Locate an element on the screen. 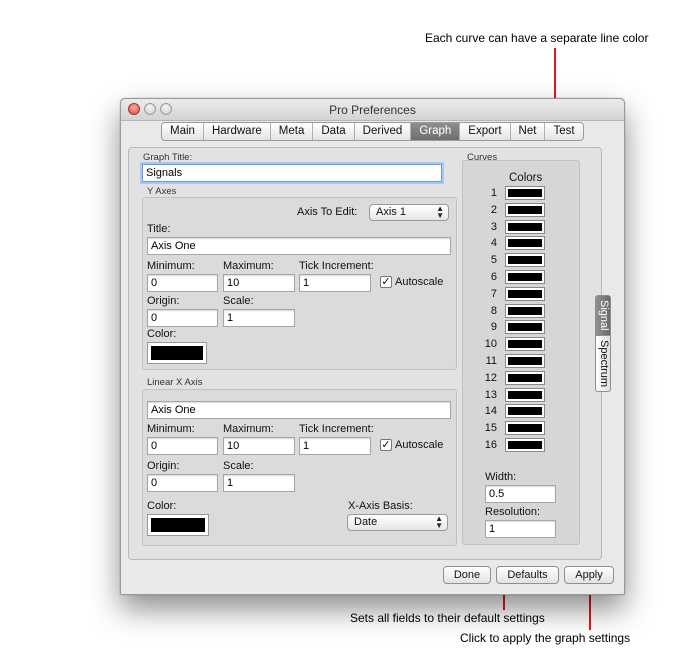 The width and height of the screenshot is (700, 650). axis-to-edit-value: Axis 1 is located at coordinates (391, 212).